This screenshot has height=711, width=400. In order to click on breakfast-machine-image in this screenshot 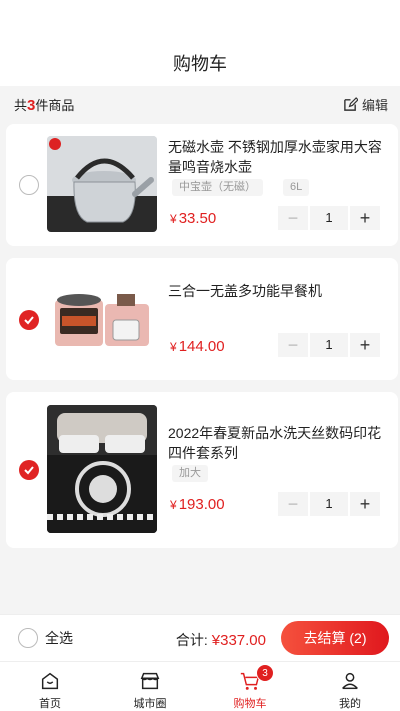, I will do `click(102, 320)`.